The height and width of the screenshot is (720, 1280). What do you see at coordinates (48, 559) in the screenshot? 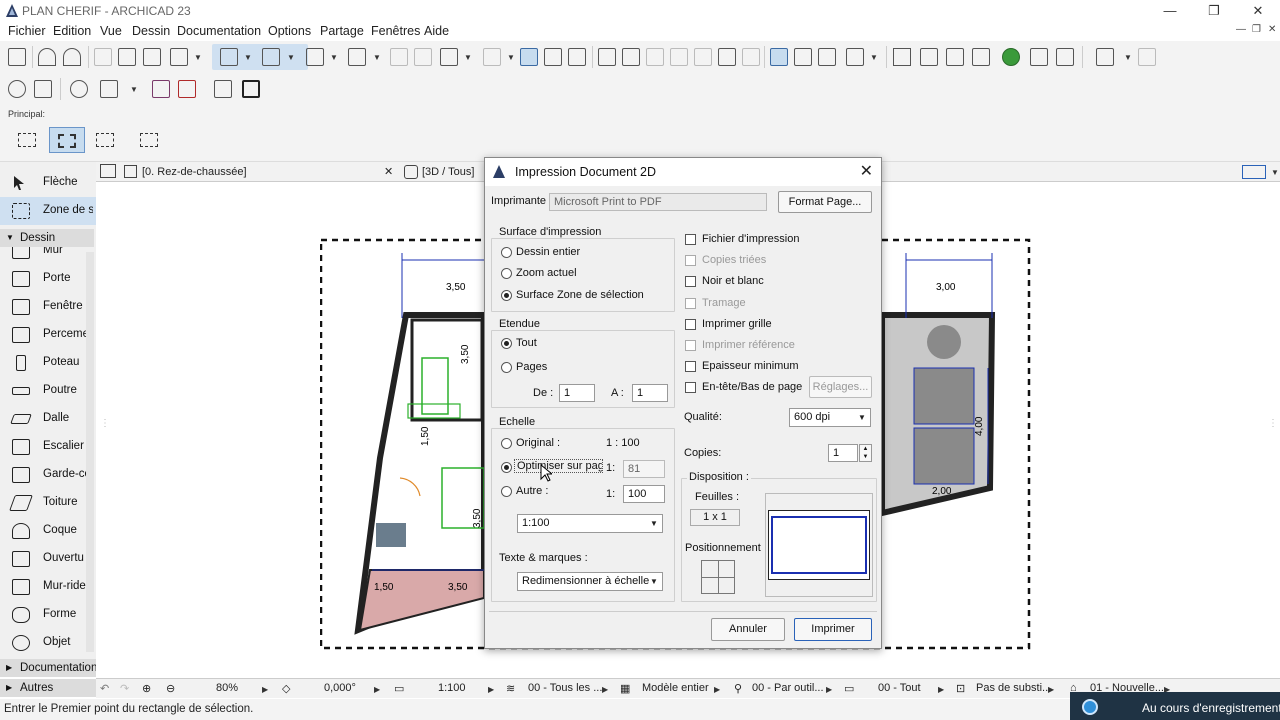
I see `tool-ouverture: Ouvertu` at bounding box center [48, 559].